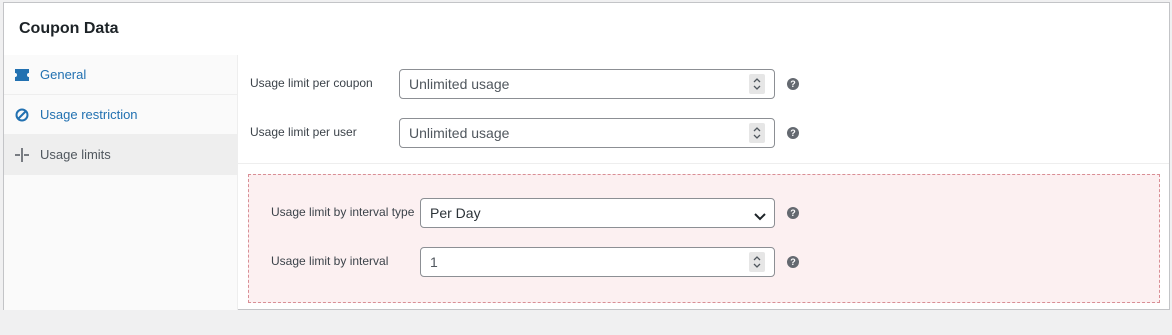  What do you see at coordinates (703, 163) in the screenshot?
I see `section-divider` at bounding box center [703, 163].